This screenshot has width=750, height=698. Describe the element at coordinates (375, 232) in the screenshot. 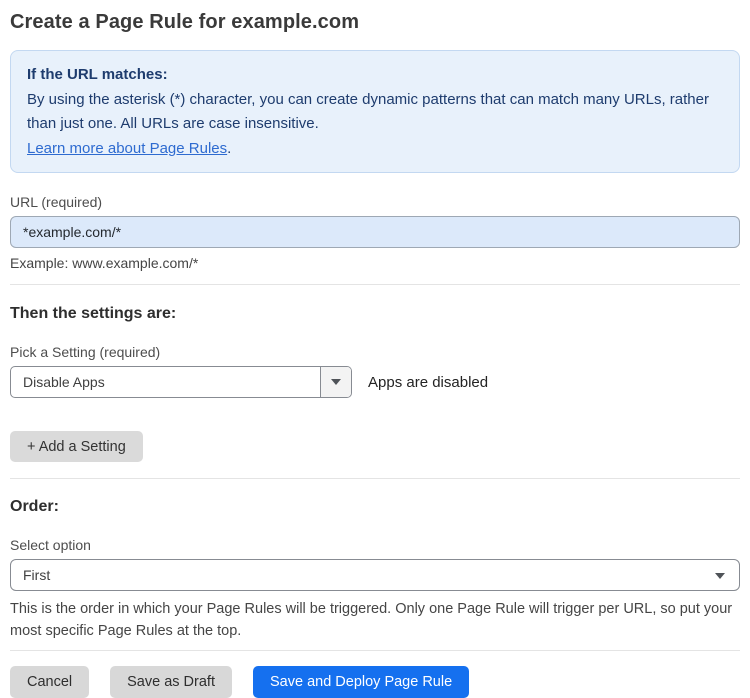

I see `url-input` at that location.